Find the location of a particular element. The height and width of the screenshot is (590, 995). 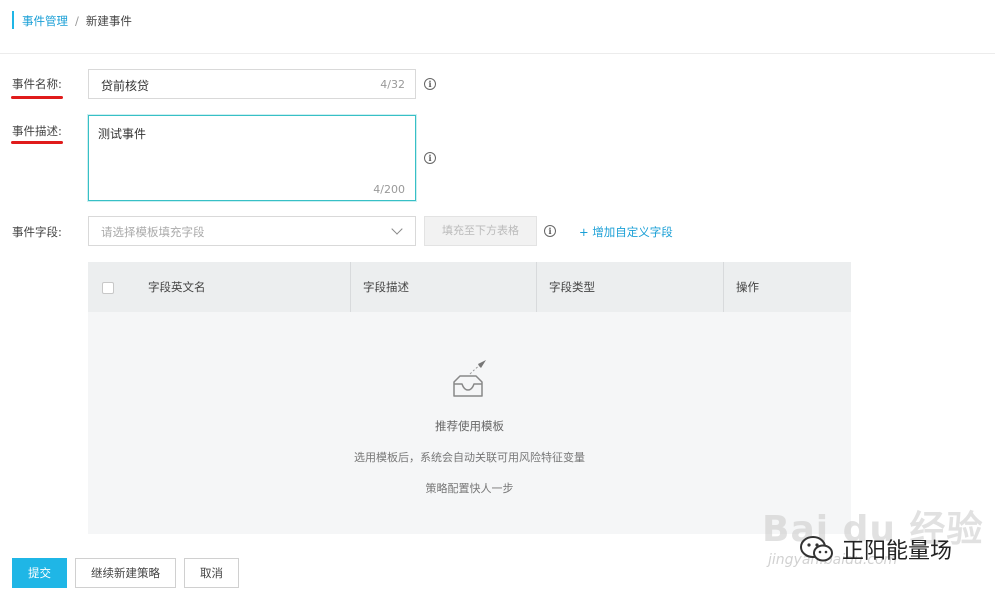

empty-inbox-icon is located at coordinates (469, 378).